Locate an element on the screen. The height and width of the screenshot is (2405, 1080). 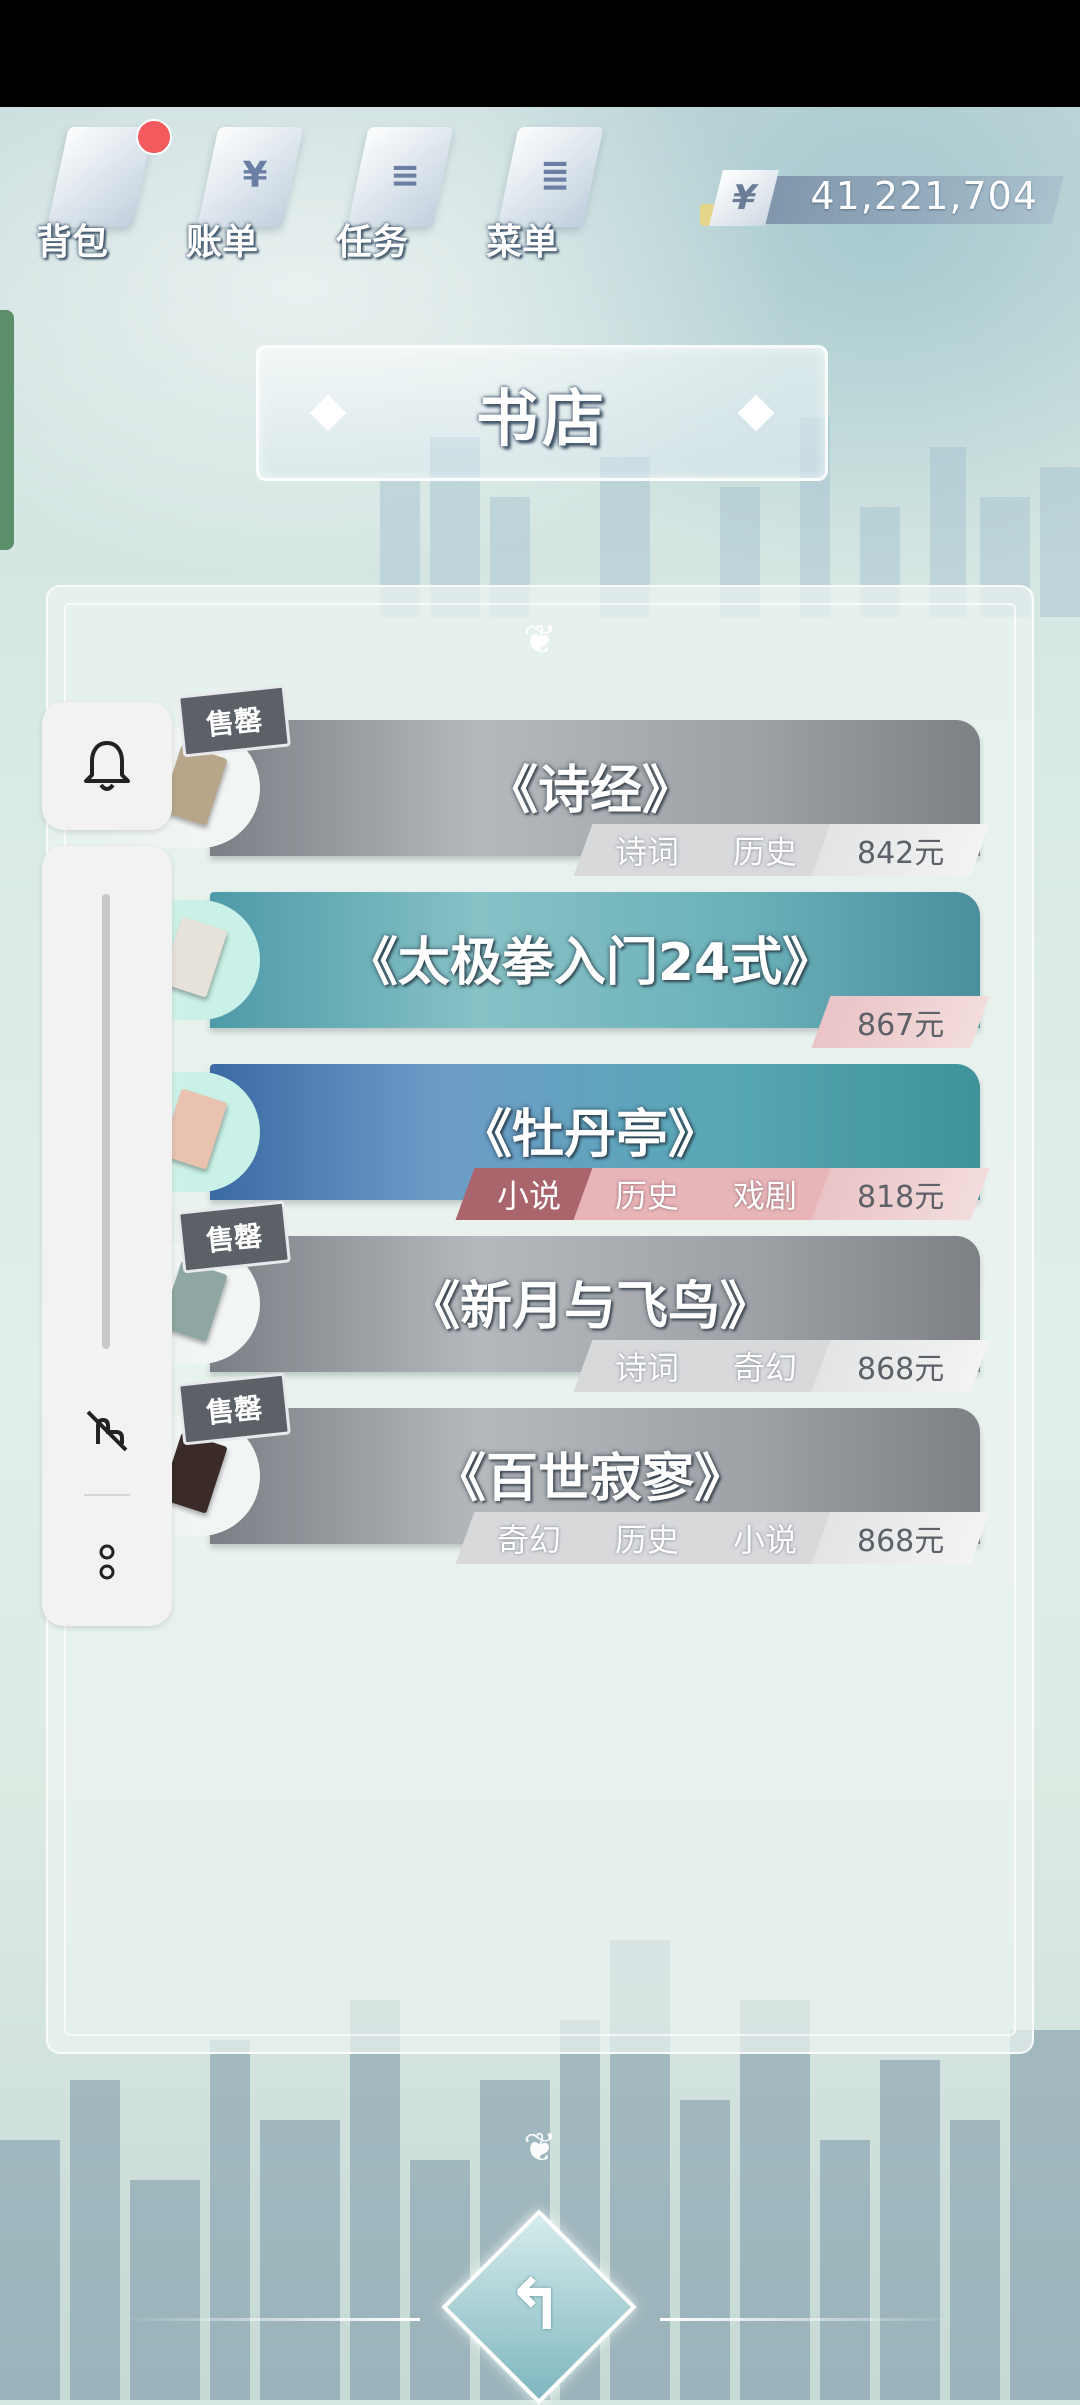
task-glyph: ≡ is located at coordinates (405, 175).